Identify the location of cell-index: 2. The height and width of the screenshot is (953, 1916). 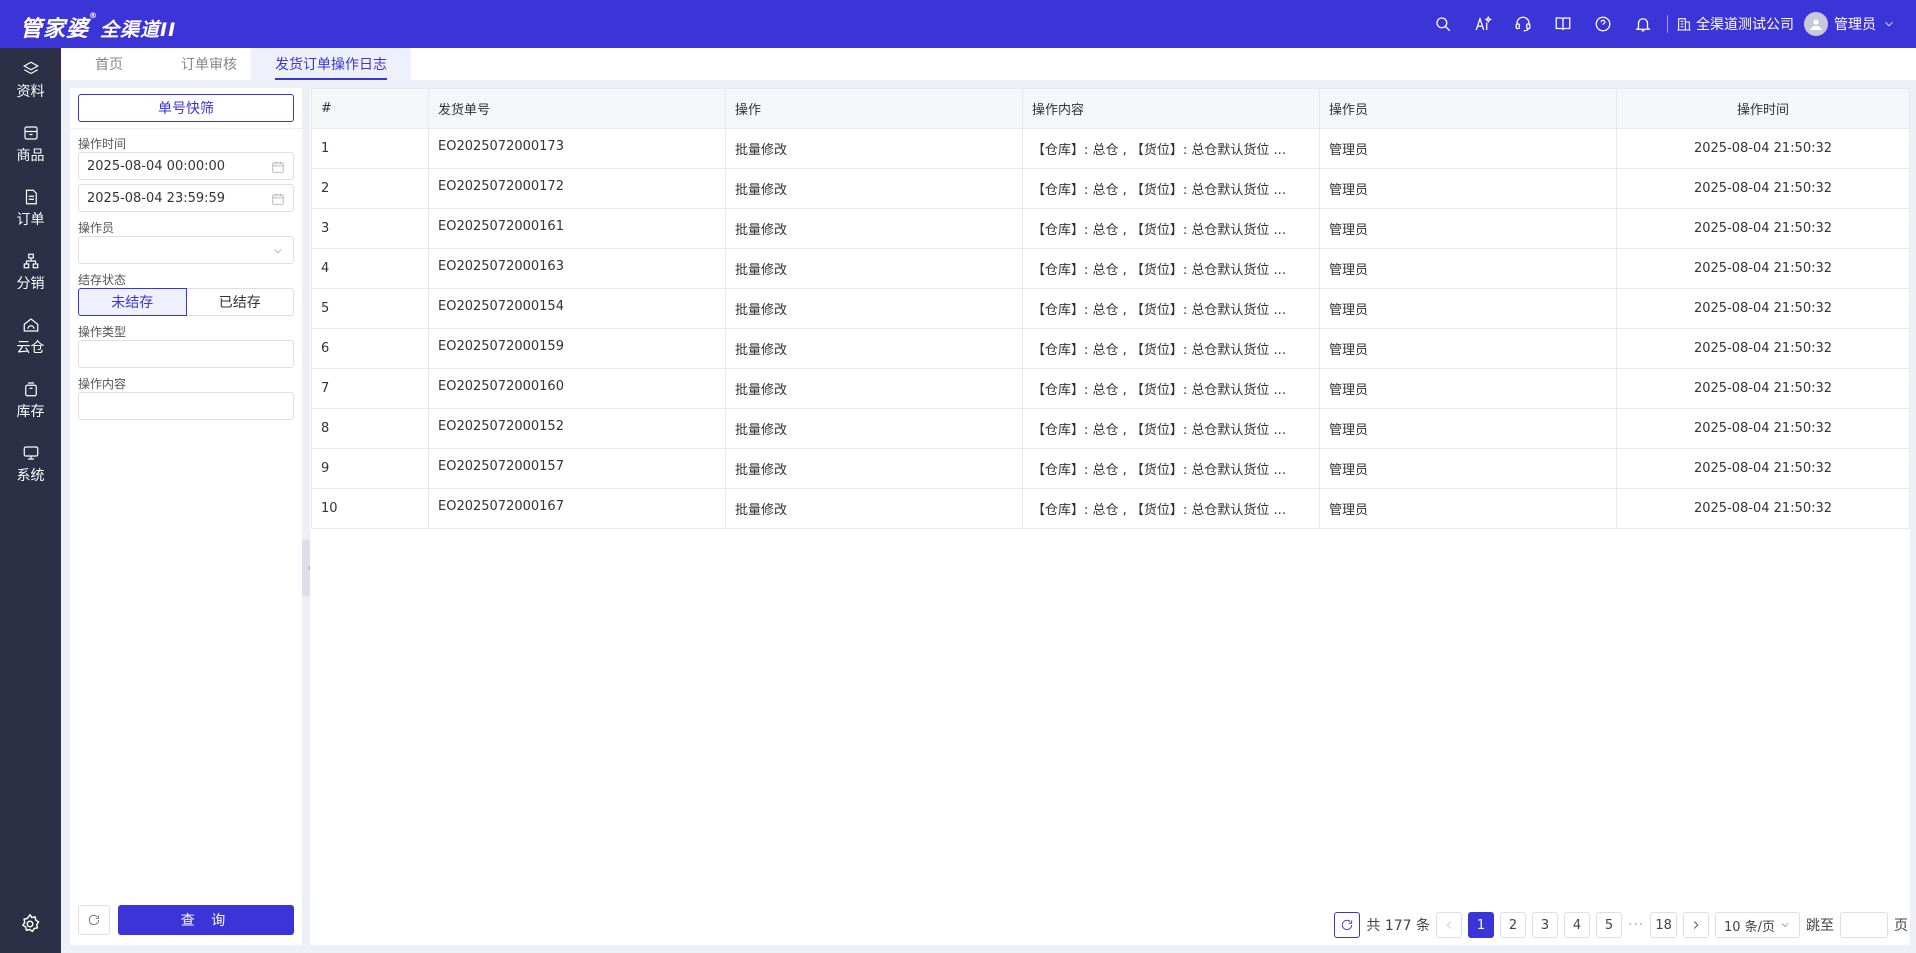
(370, 188).